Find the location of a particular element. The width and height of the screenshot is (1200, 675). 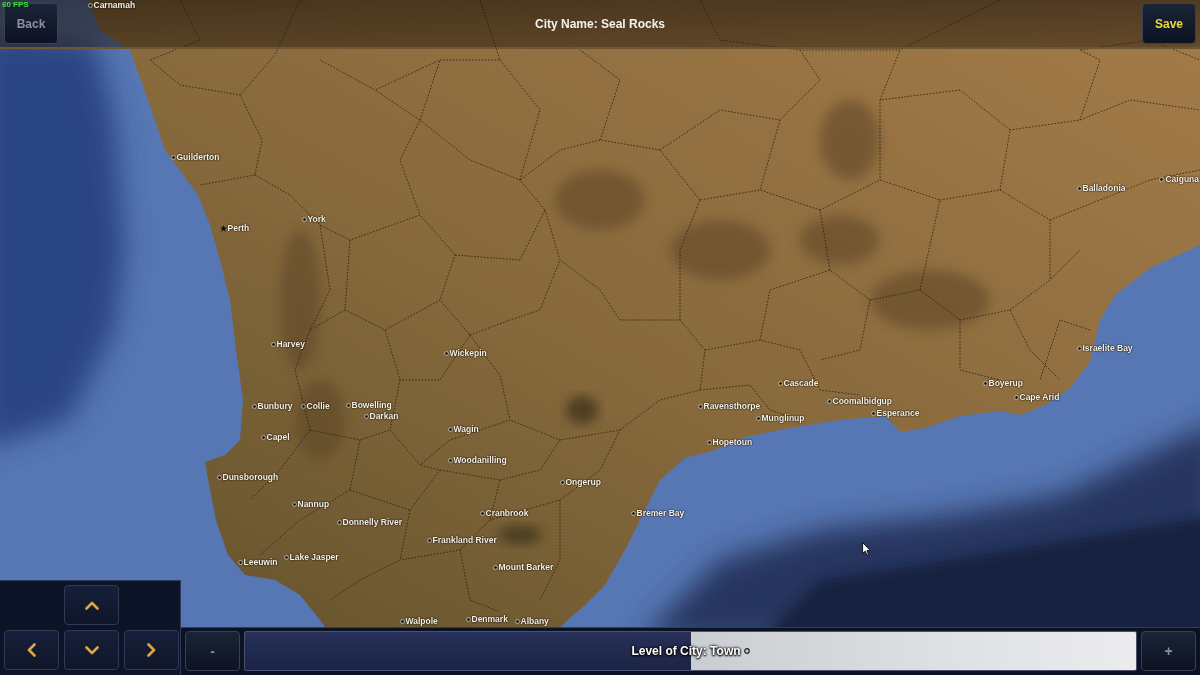

ring-icon is located at coordinates (746, 651).